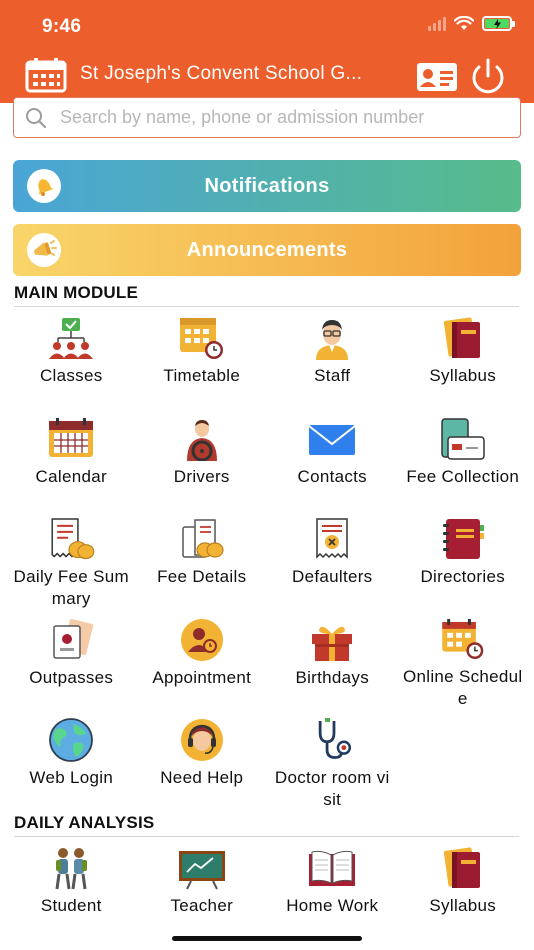  Describe the element at coordinates (332, 868) in the screenshot. I see `open-book-icon` at that location.